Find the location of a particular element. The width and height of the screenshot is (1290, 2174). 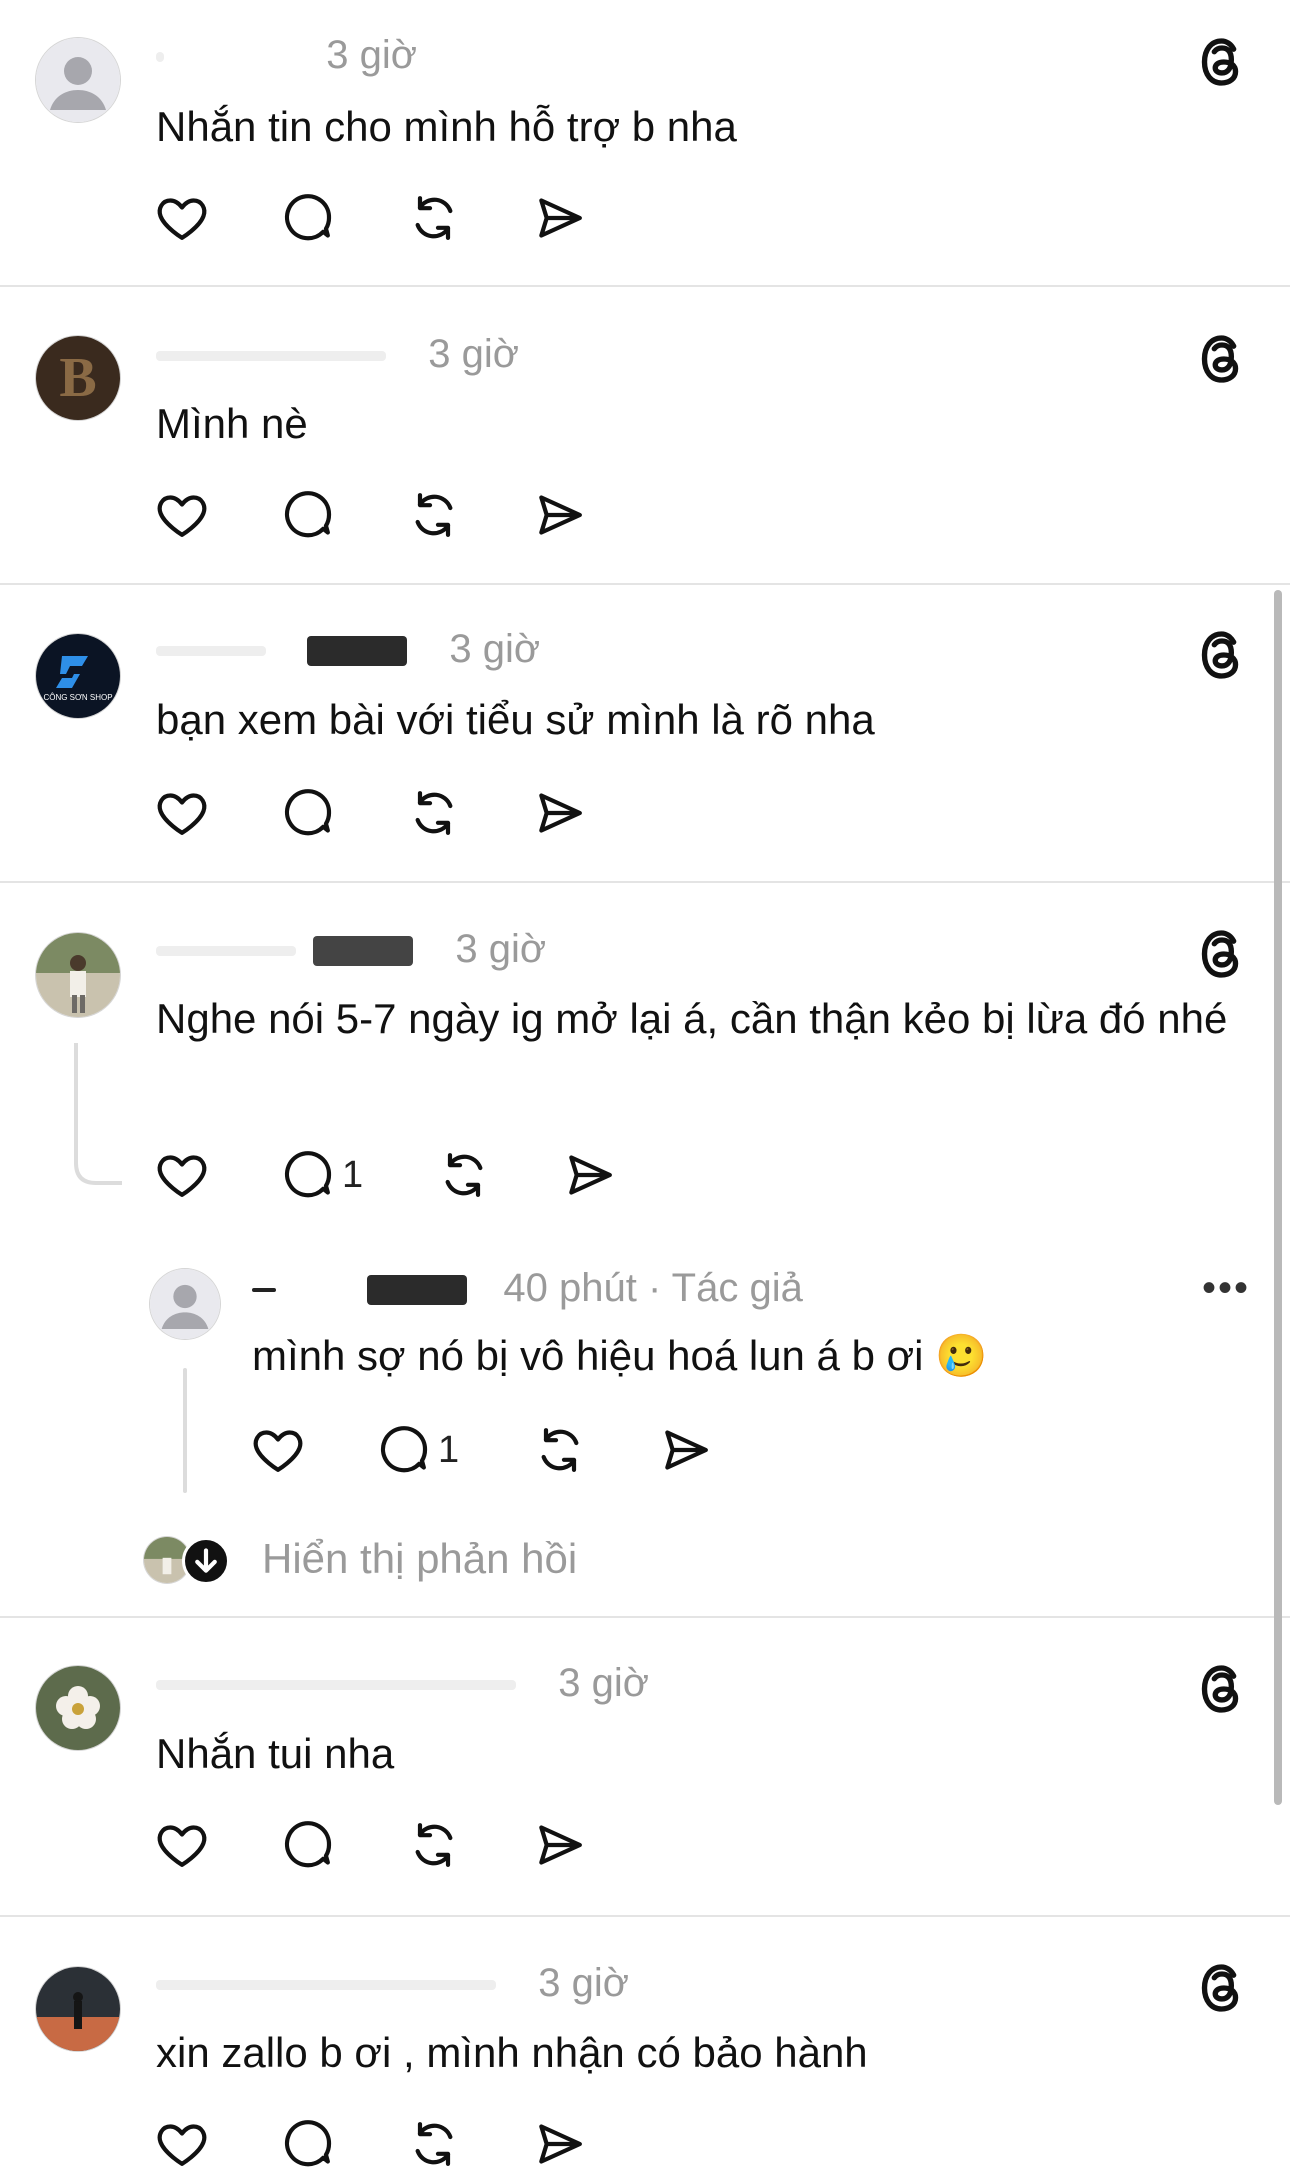

avatar: B is located at coordinates (78, 378).